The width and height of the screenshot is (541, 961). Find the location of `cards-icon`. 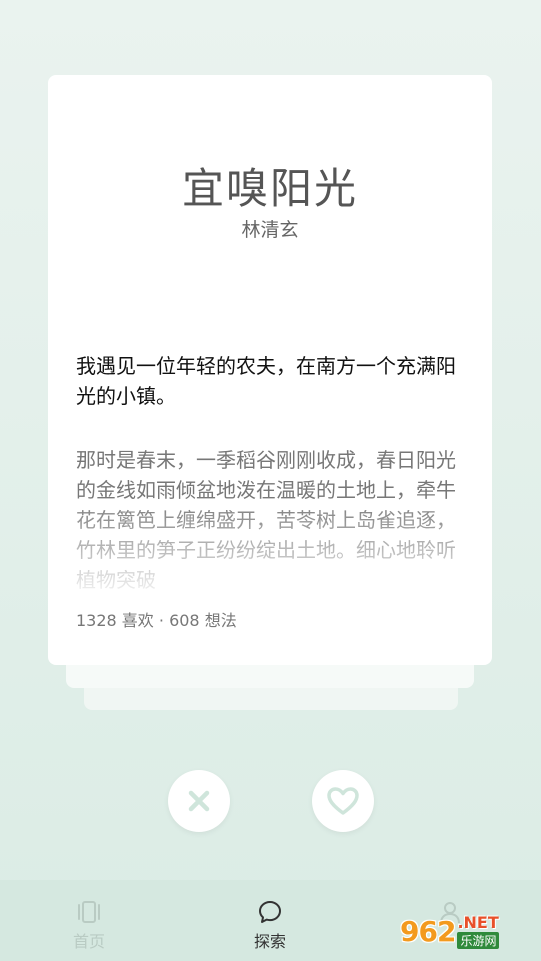

cards-icon is located at coordinates (89, 912).